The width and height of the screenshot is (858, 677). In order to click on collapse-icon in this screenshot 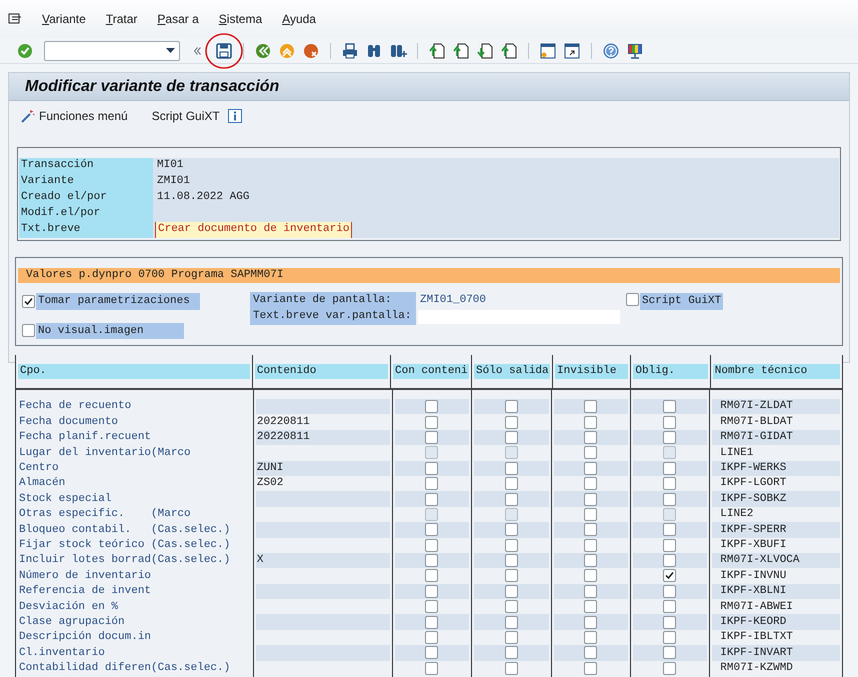, I will do `click(197, 50)`.